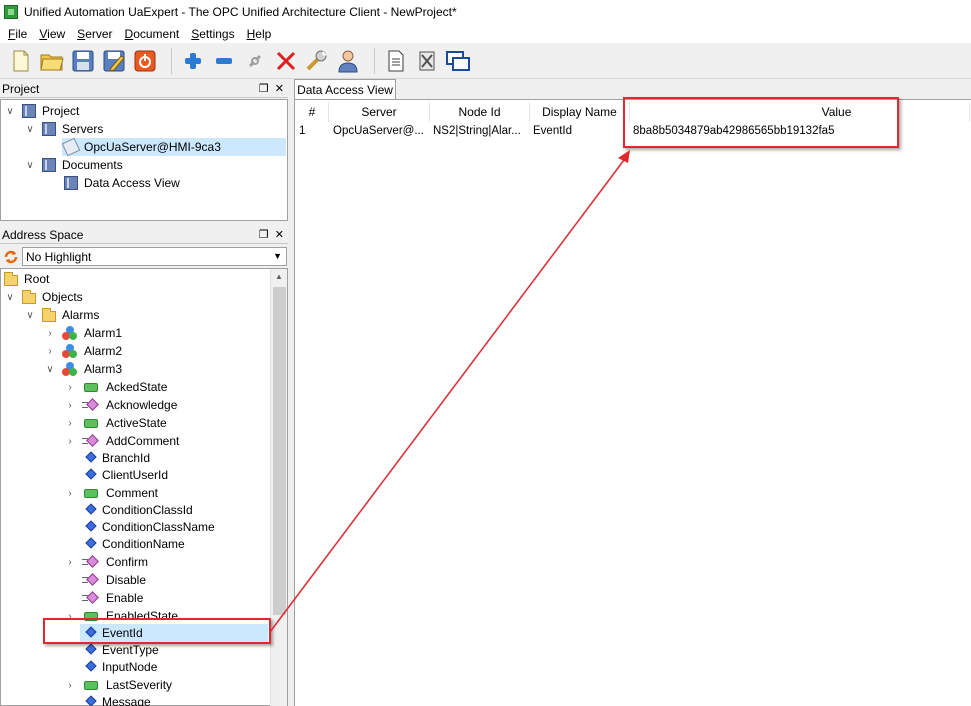 The width and height of the screenshot is (971, 706). Describe the element at coordinates (581, 131) in the screenshot. I see `cell-display-name: EventId` at that location.